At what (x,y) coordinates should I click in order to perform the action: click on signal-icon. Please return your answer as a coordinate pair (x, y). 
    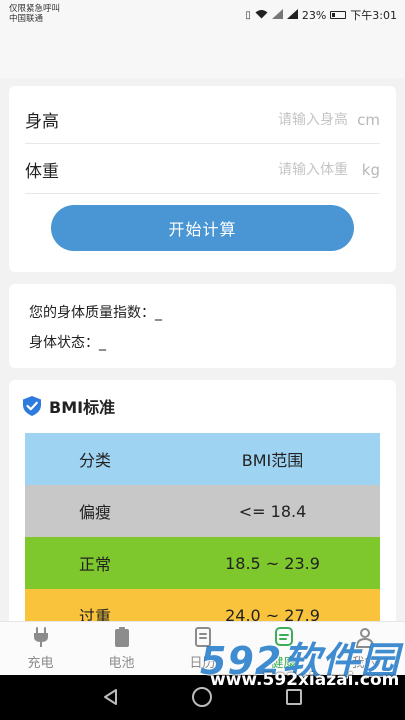
    Looking at the image, I should click on (277, 15).